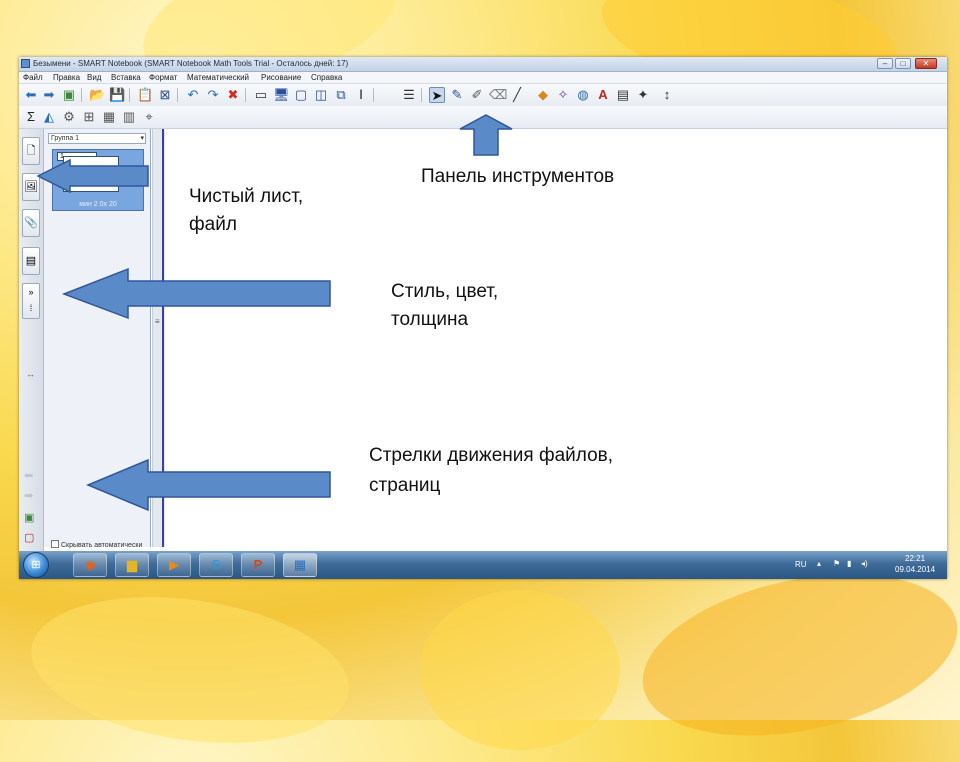 The width and height of the screenshot is (960, 762). What do you see at coordinates (603, 95) in the screenshot?
I see `text-a-icon: A` at bounding box center [603, 95].